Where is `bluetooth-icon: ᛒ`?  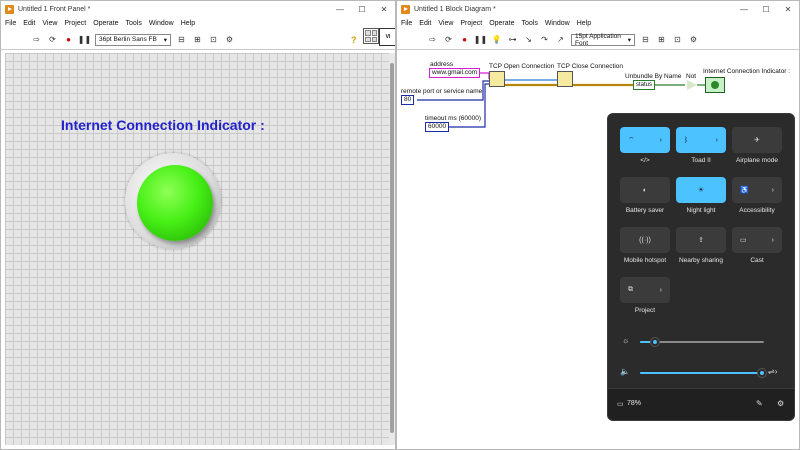
bluetooth-icon: ᛒ is located at coordinates (686, 140).